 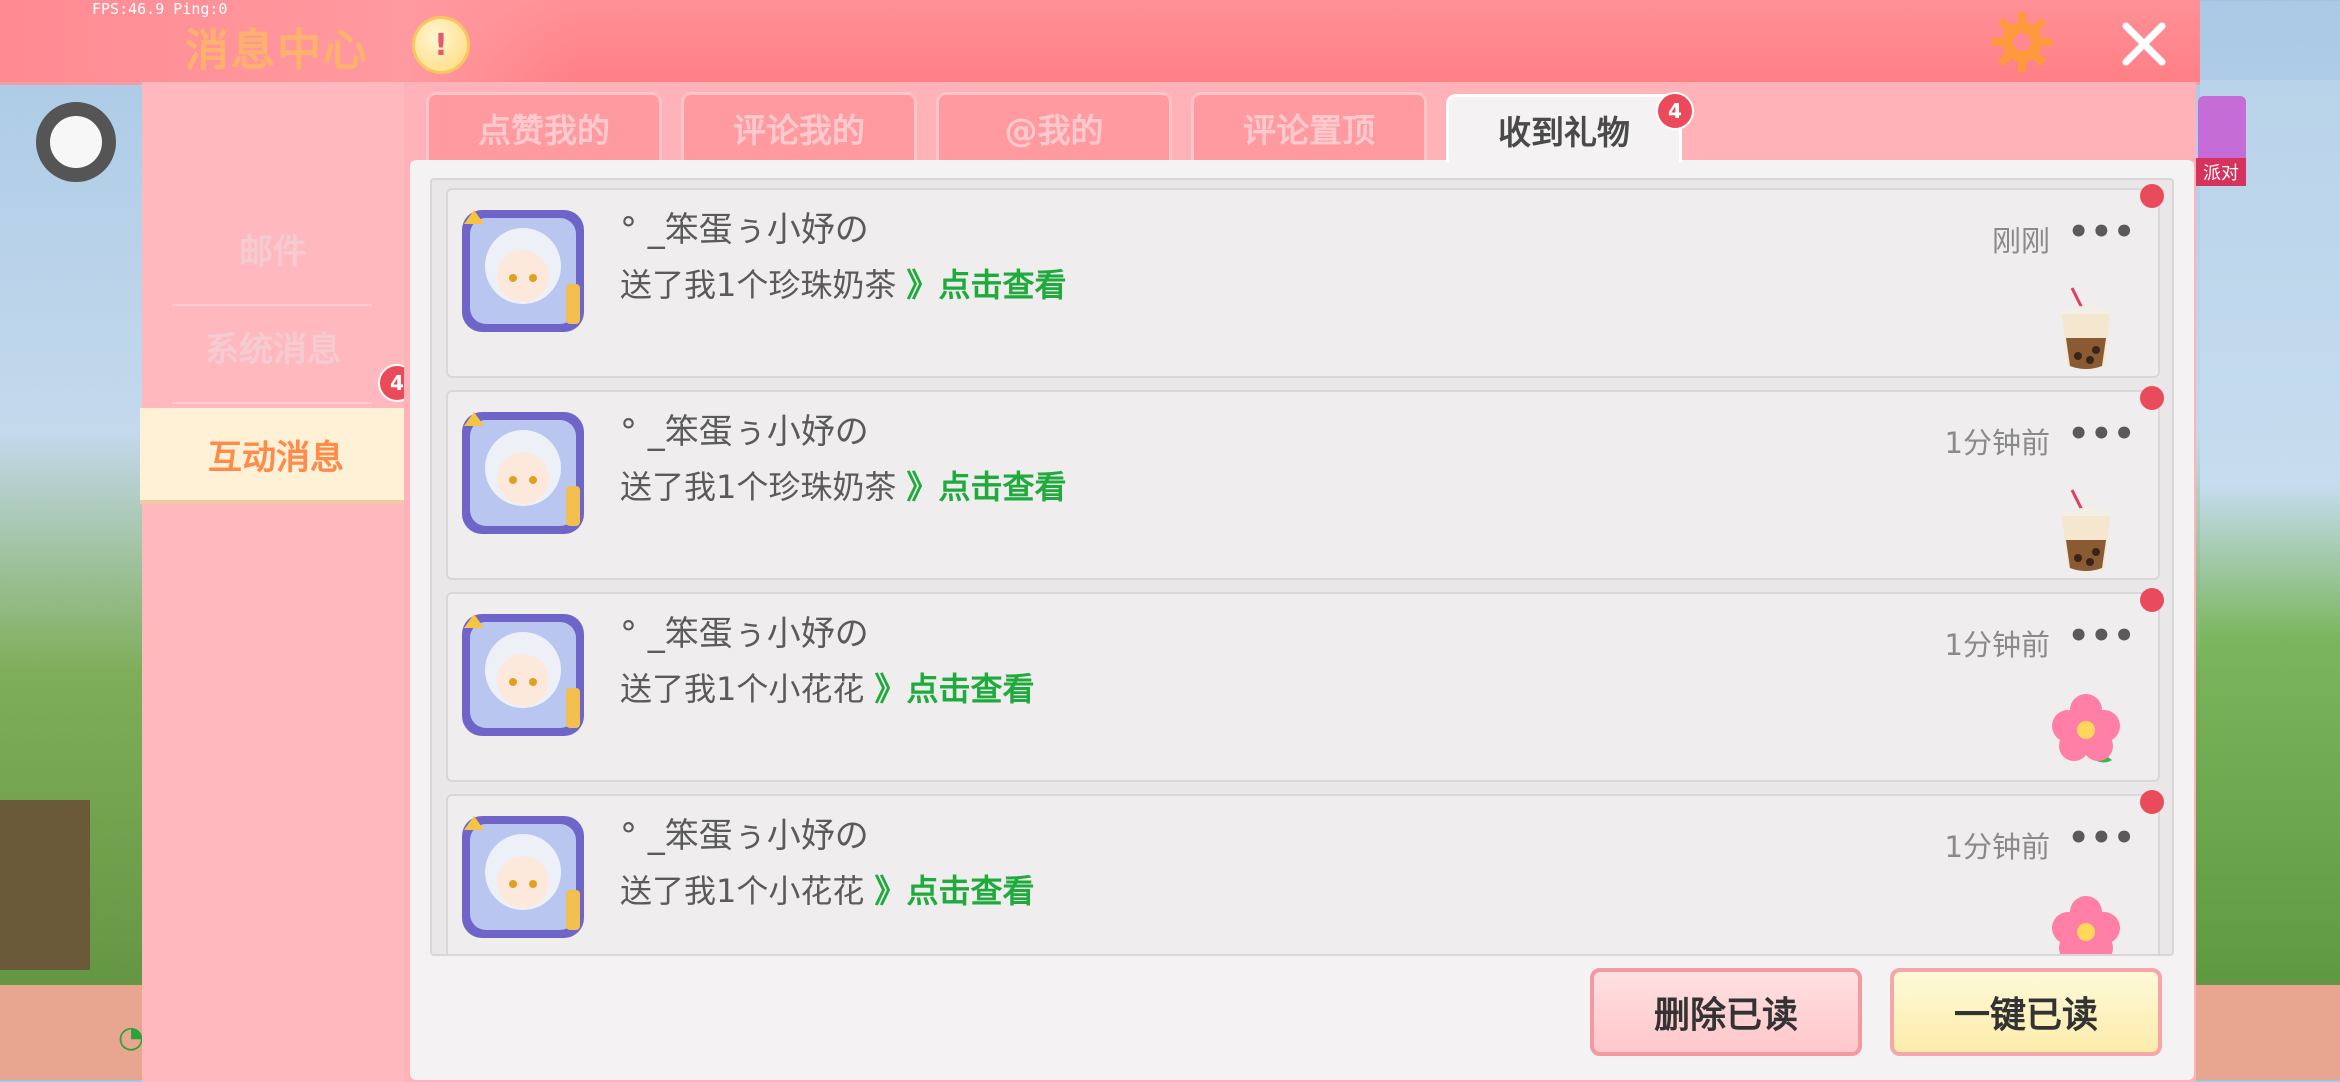 What do you see at coordinates (277, 50) in the screenshot?
I see `page-title: 消息中心` at bounding box center [277, 50].